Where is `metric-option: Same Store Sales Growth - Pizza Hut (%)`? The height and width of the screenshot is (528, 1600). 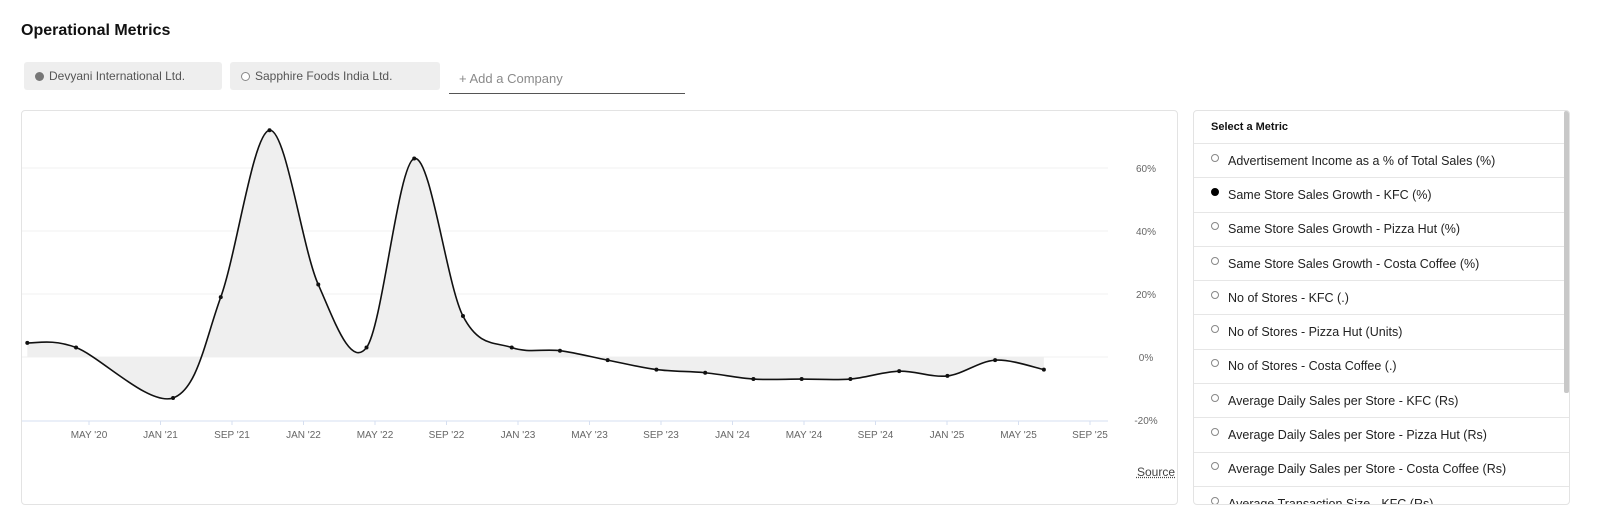
metric-option: Same Store Sales Growth - Pizza Hut (%) is located at coordinates (1381, 230).